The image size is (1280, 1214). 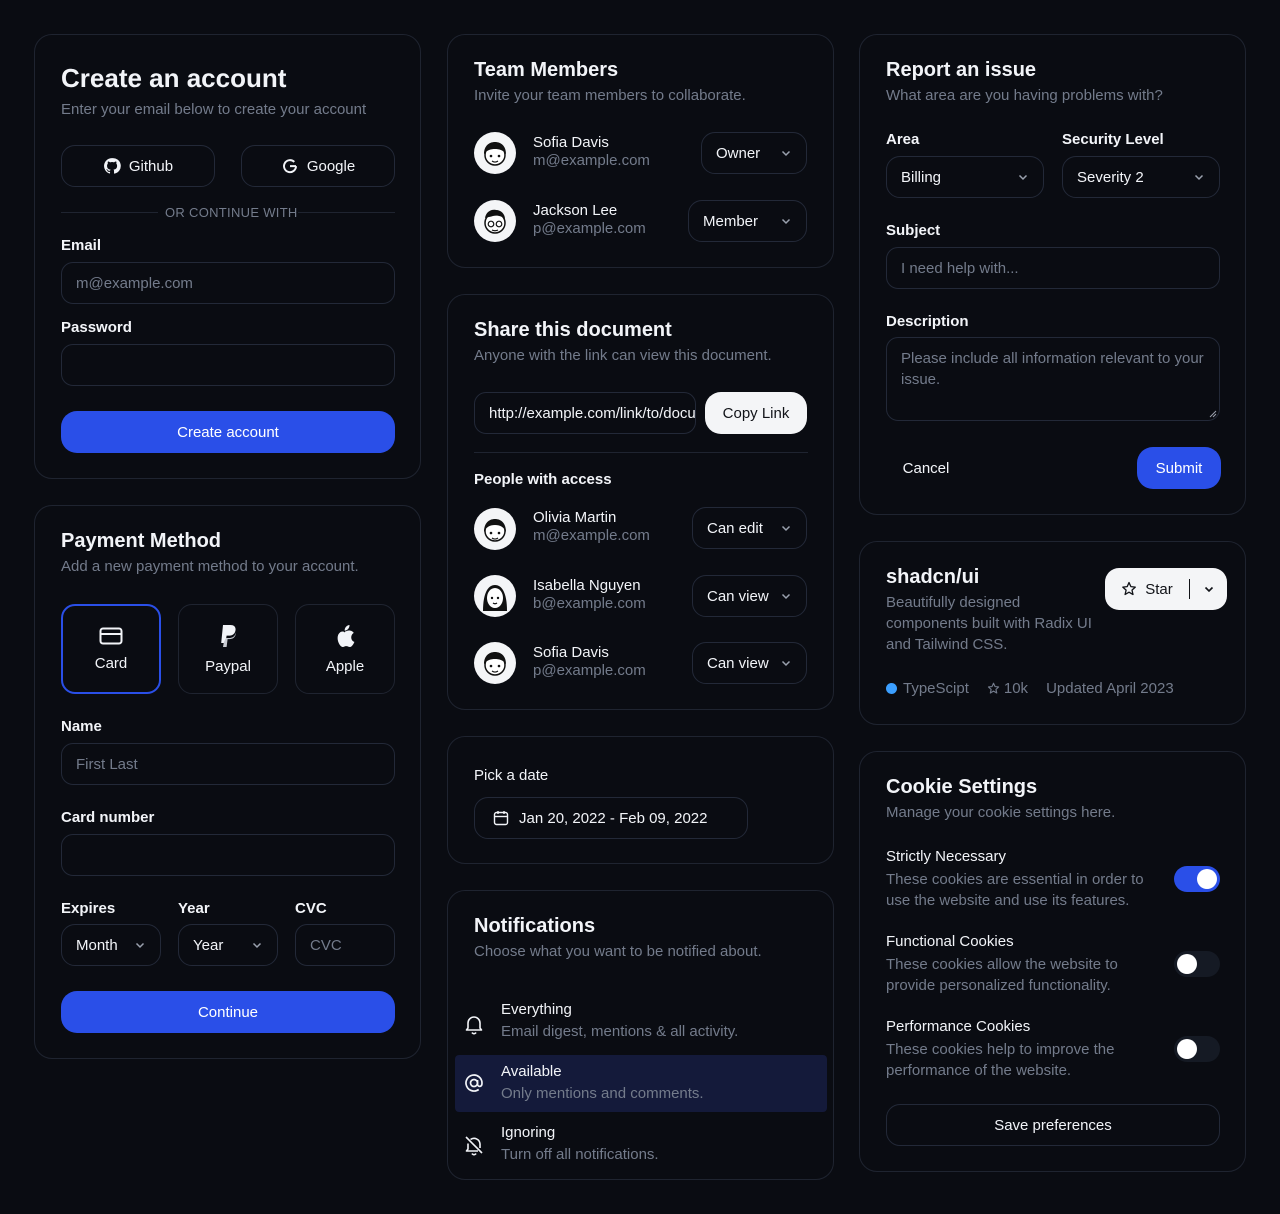 I want to click on share-title: Share this document, so click(x=573, y=330).